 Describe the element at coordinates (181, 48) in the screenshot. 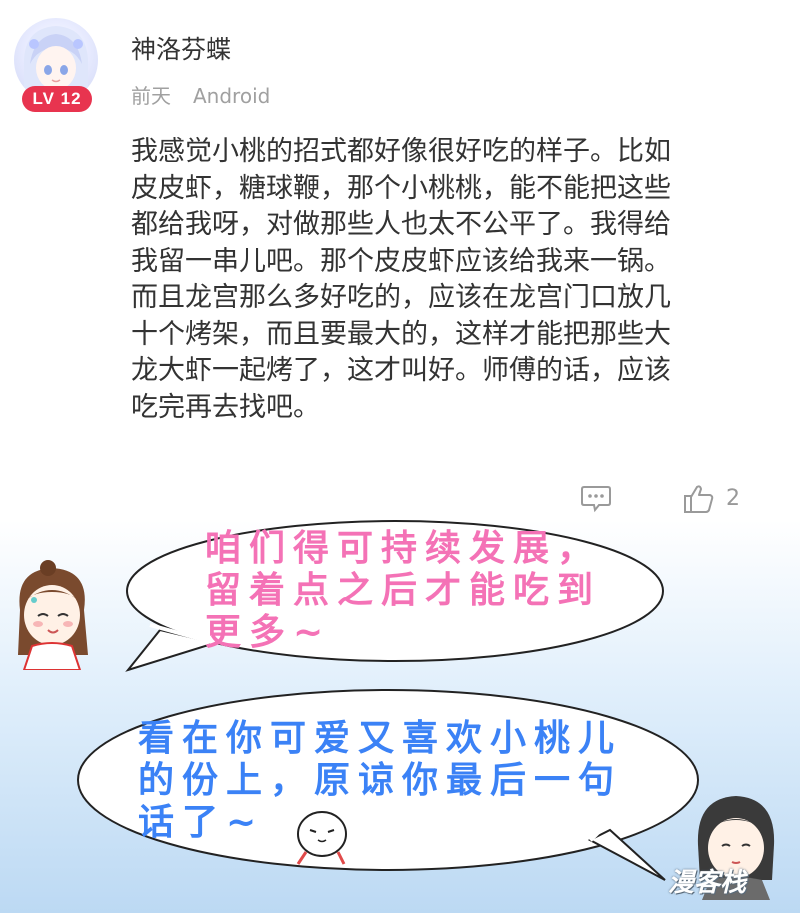

I see `username: 神洛芬蝶` at that location.